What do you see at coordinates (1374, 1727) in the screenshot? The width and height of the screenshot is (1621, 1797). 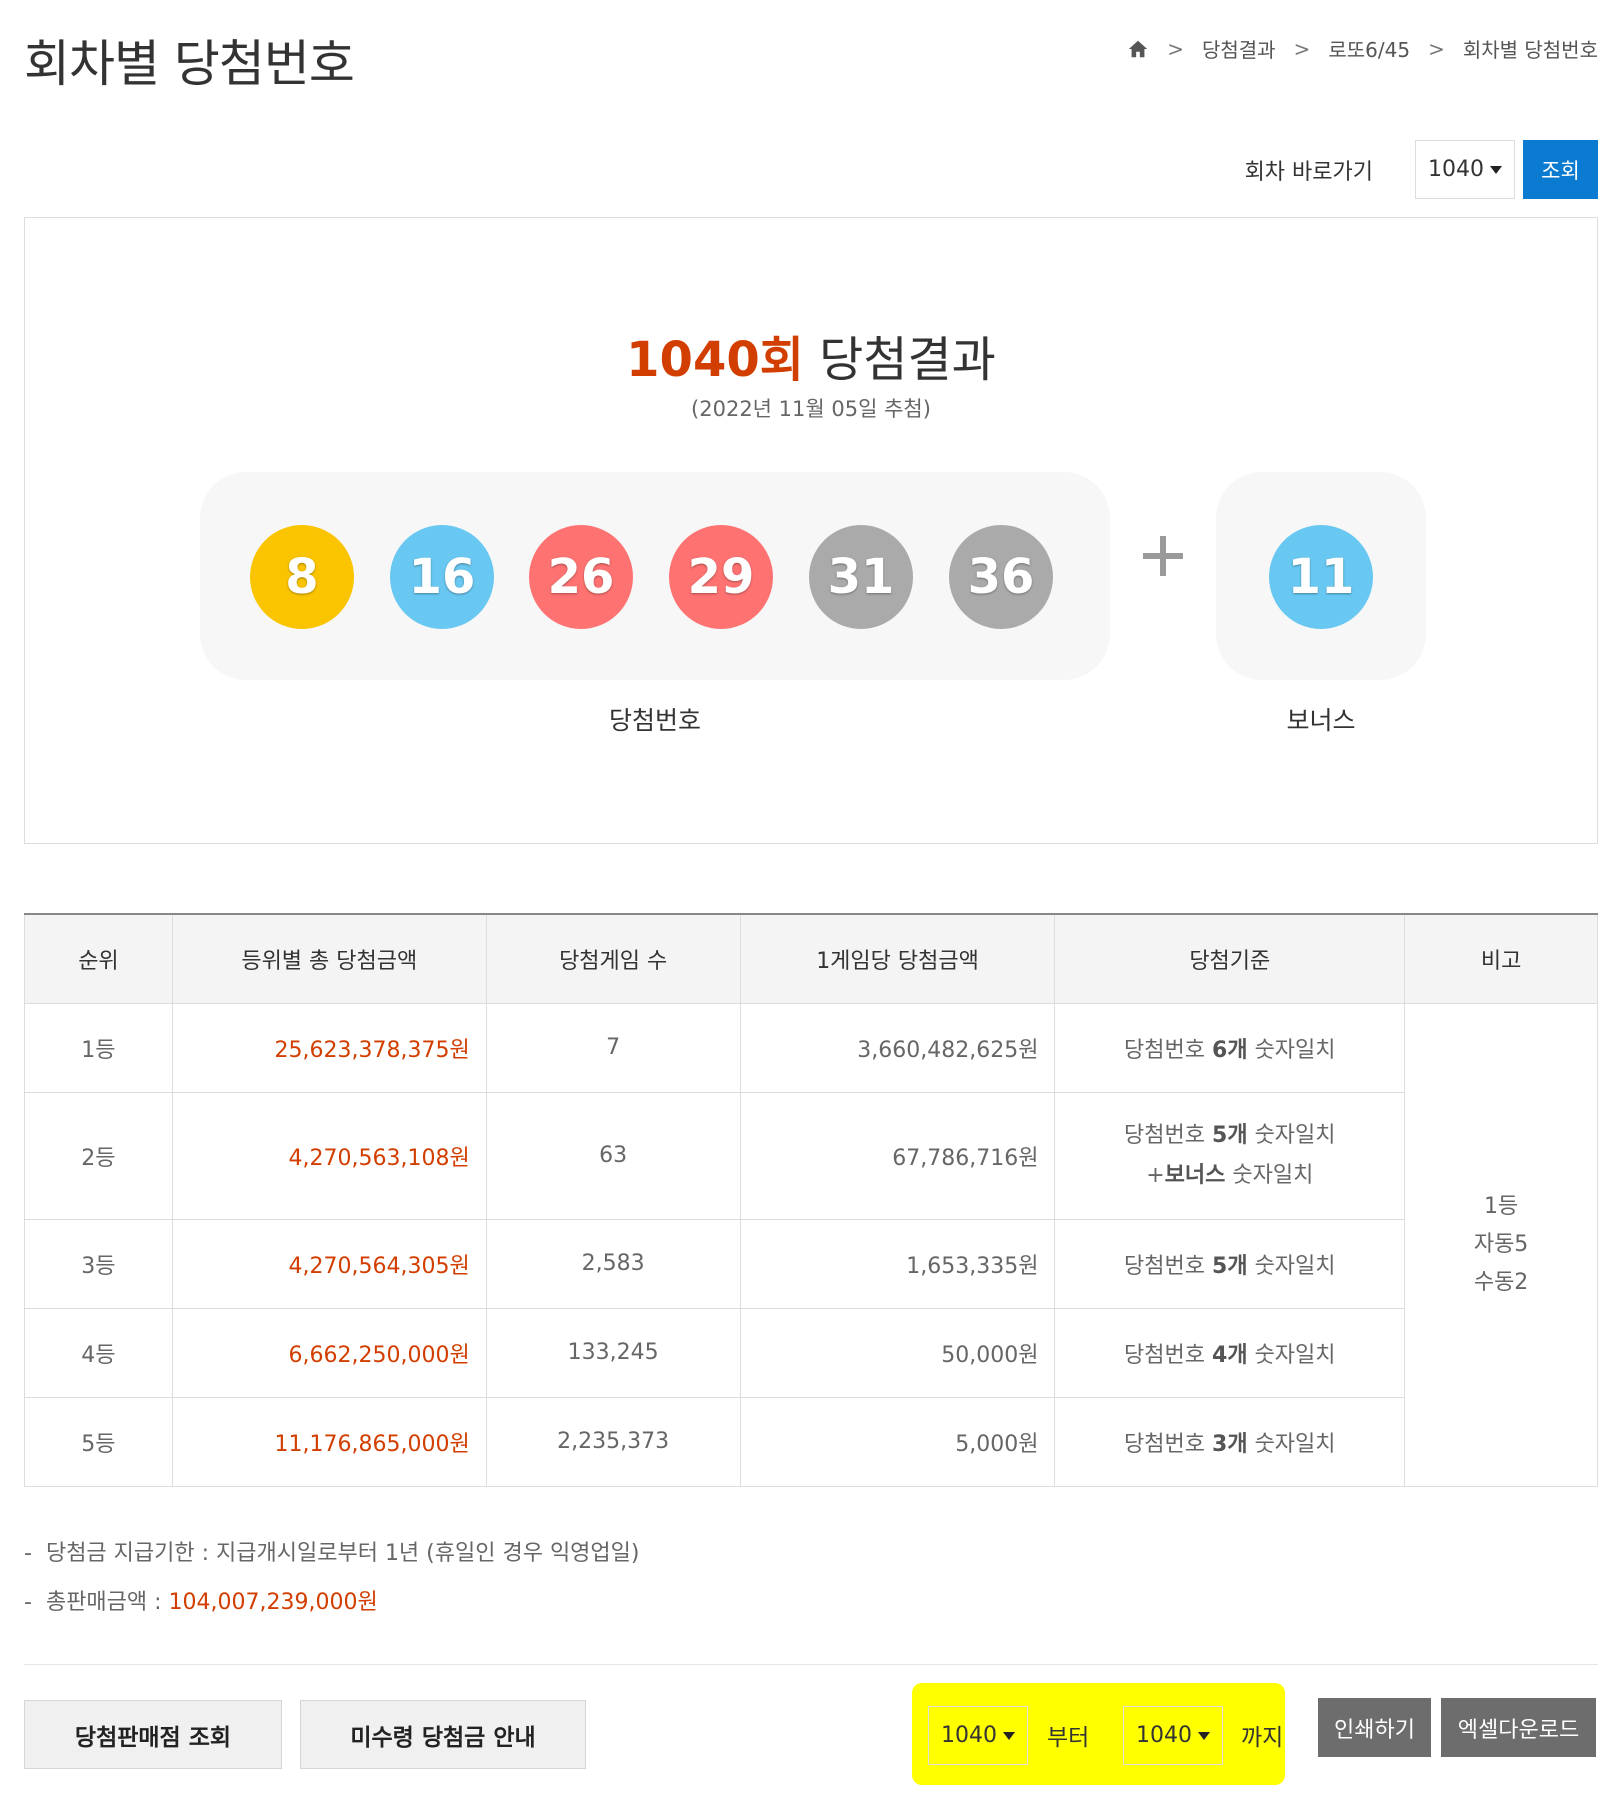 I see `print-button: 인쇄하기` at bounding box center [1374, 1727].